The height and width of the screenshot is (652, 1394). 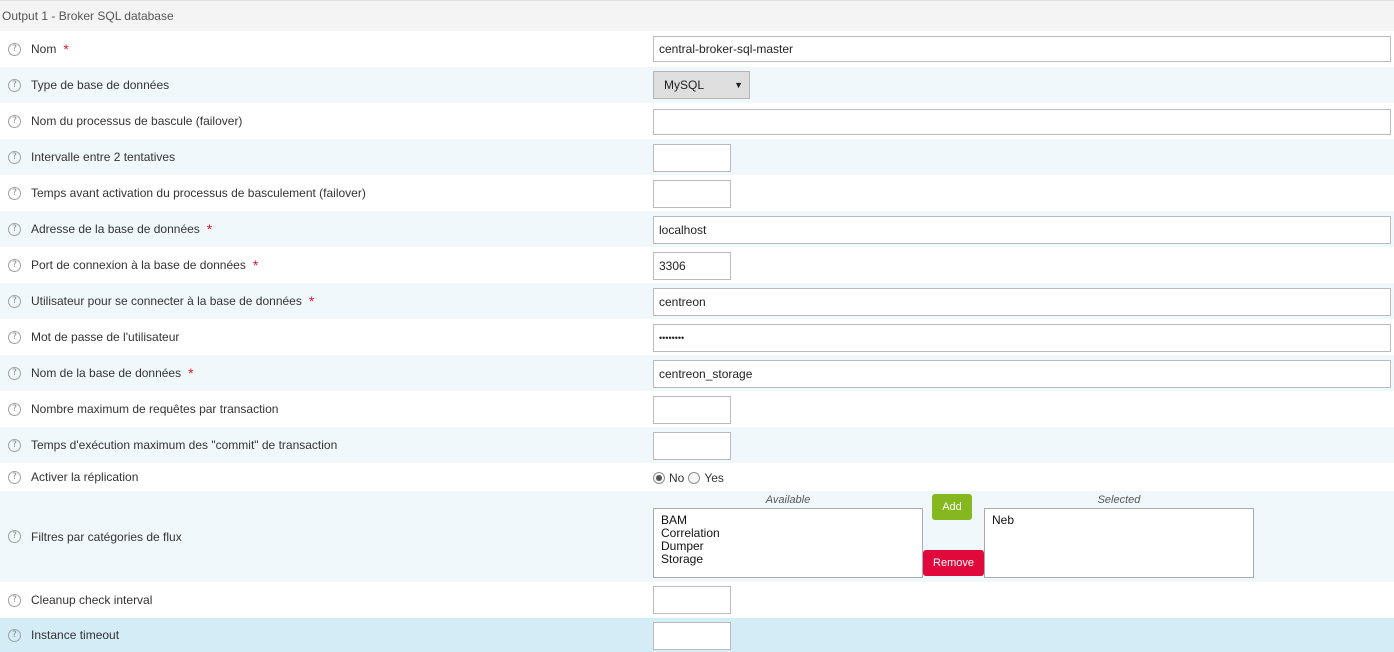 I want to click on db-name-label: Nom de la base de données, so click(x=106, y=373).